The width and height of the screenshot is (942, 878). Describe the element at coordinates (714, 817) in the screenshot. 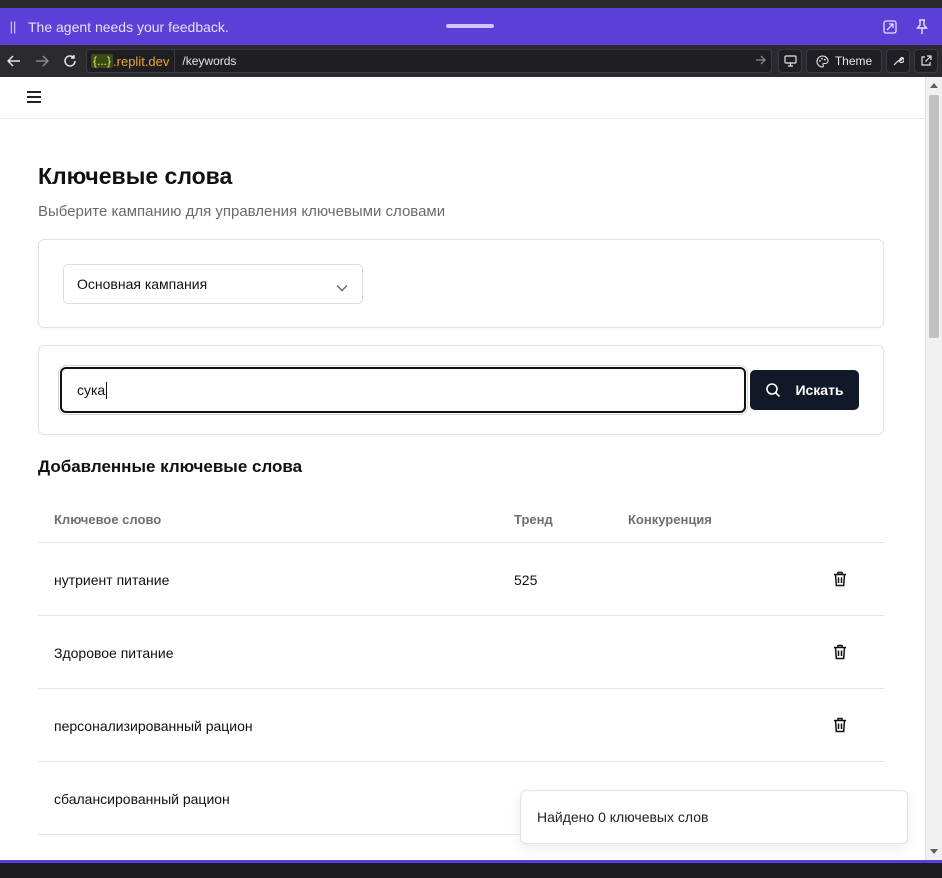

I see `toast-notification: Найдено 0 ключевых слов` at that location.